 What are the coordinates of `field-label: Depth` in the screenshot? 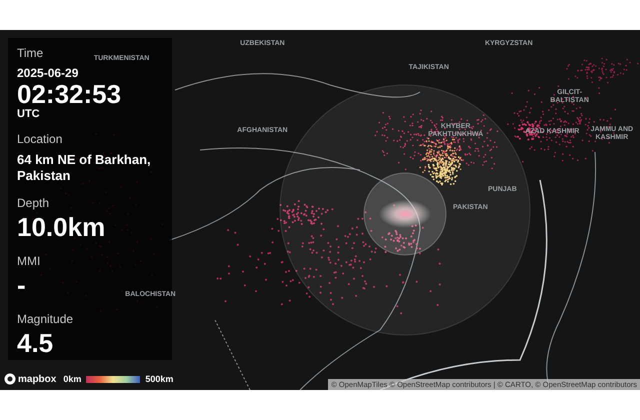 It's located at (33, 203).